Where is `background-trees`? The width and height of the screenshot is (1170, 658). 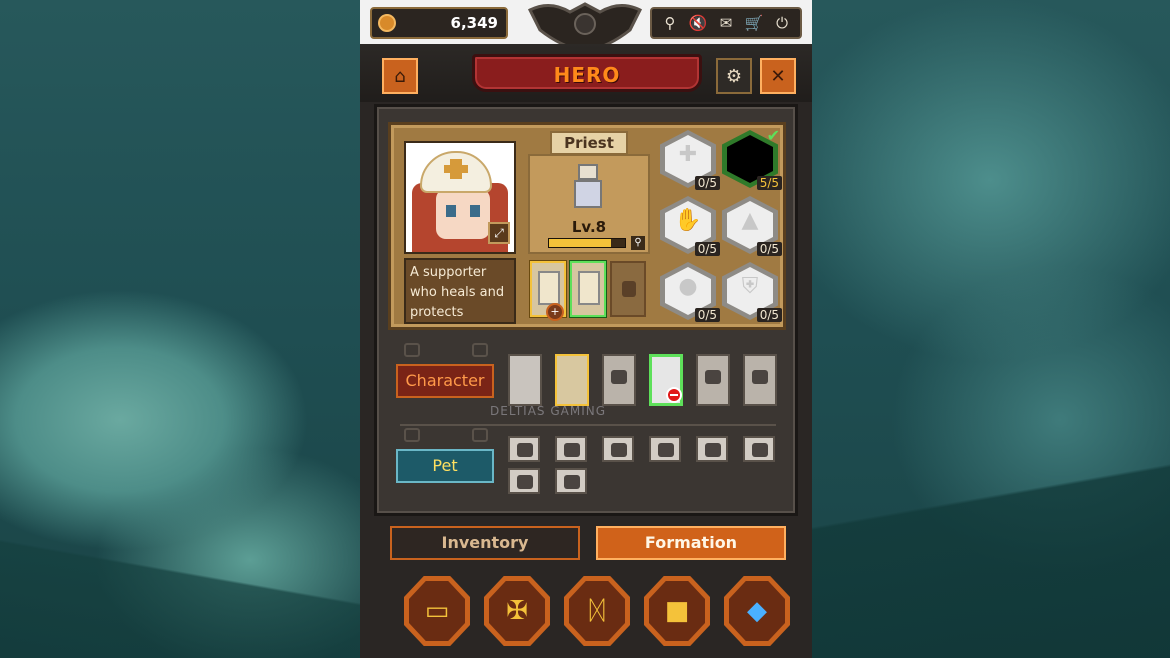 background-trees is located at coordinates (990, 528).